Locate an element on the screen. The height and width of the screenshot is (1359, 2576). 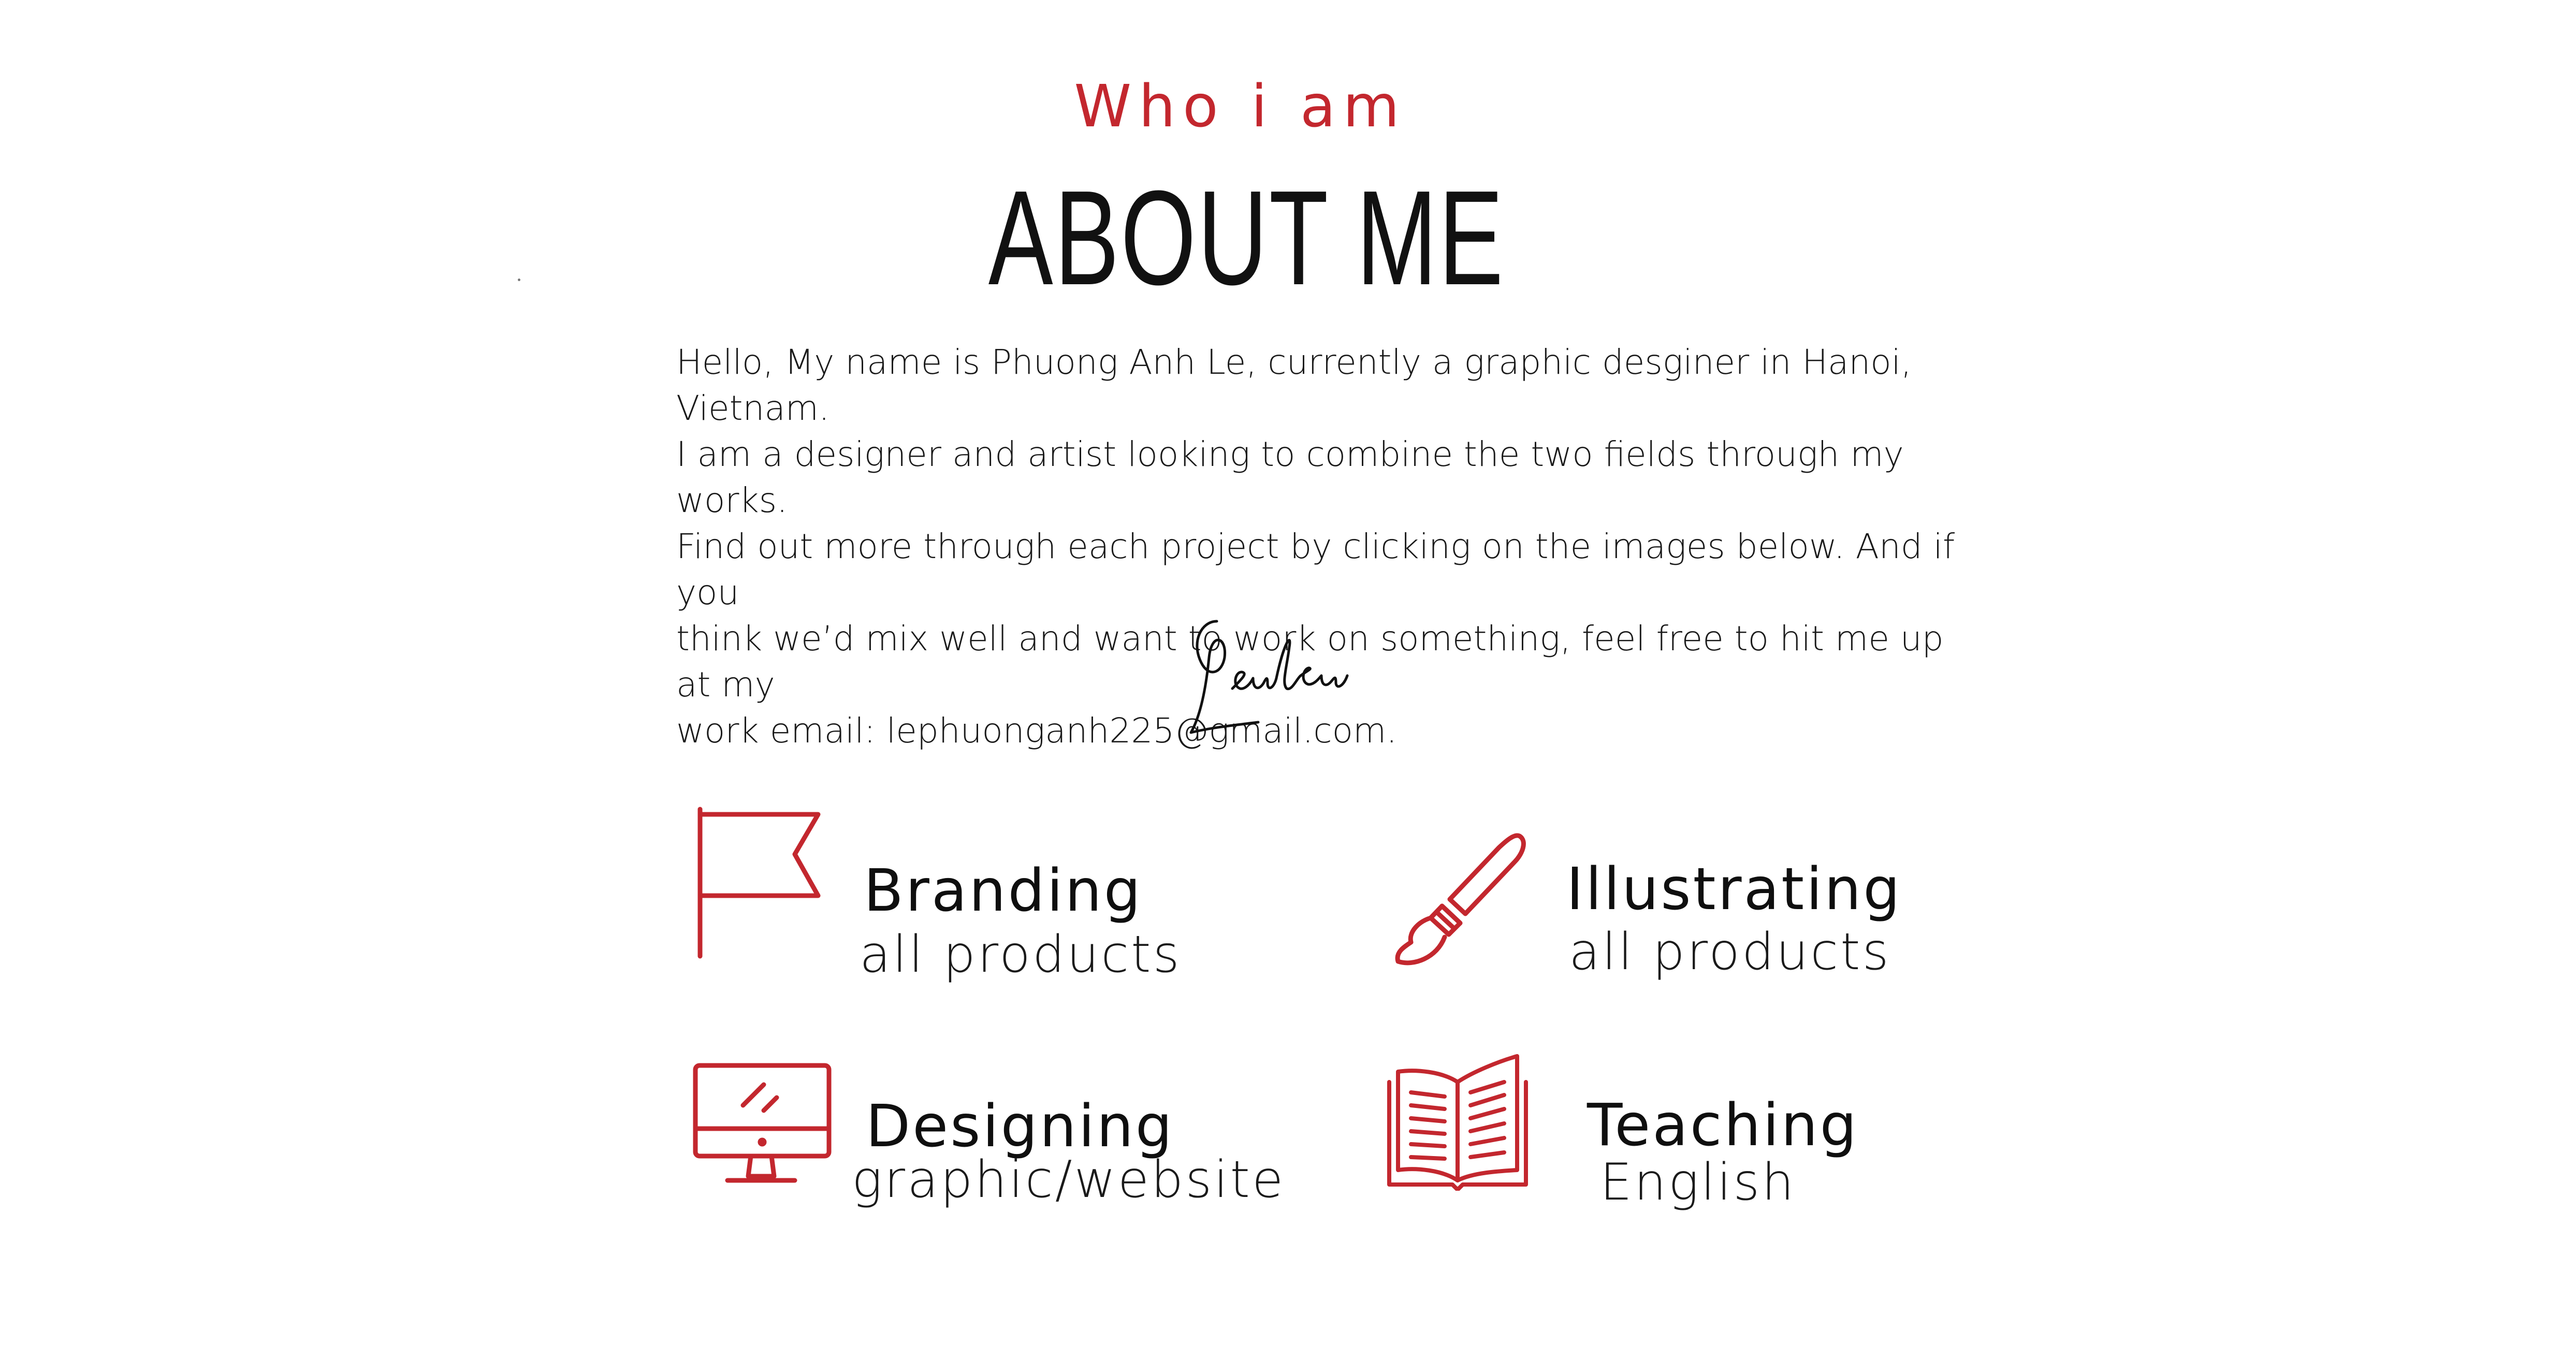
signature is located at coordinates (1269, 677).